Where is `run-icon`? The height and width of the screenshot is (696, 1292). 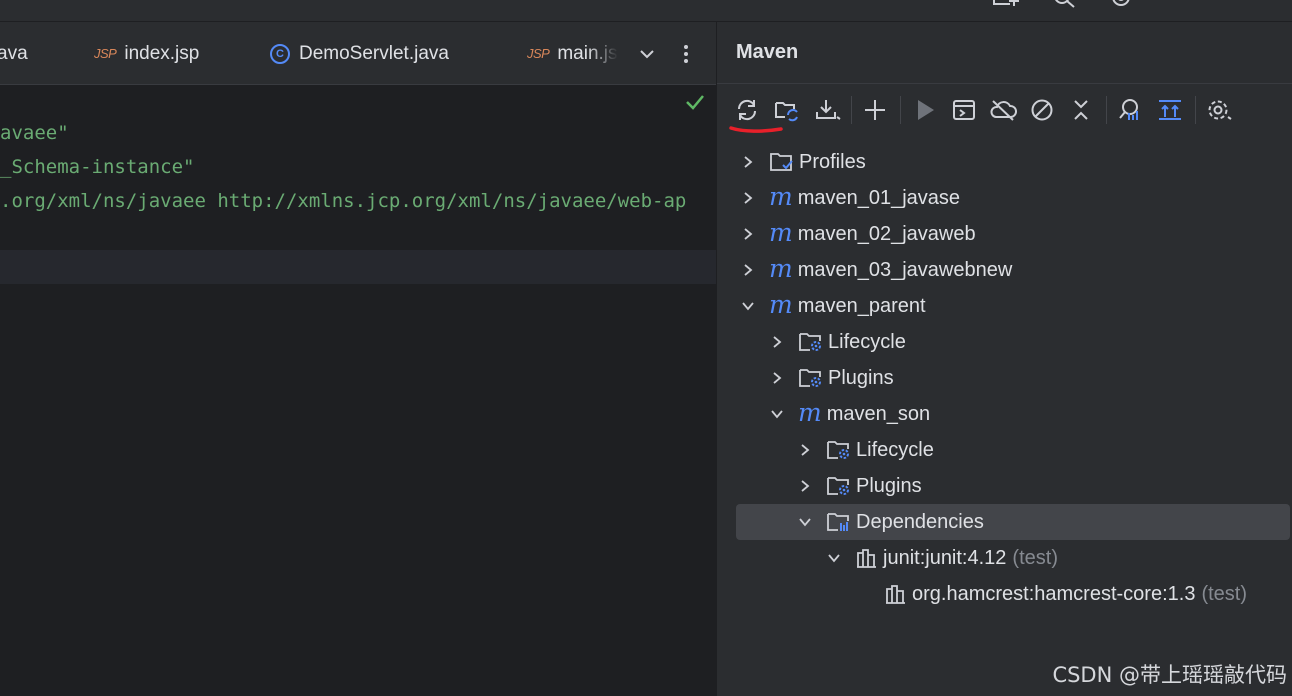
run-icon is located at coordinates (926, 110).